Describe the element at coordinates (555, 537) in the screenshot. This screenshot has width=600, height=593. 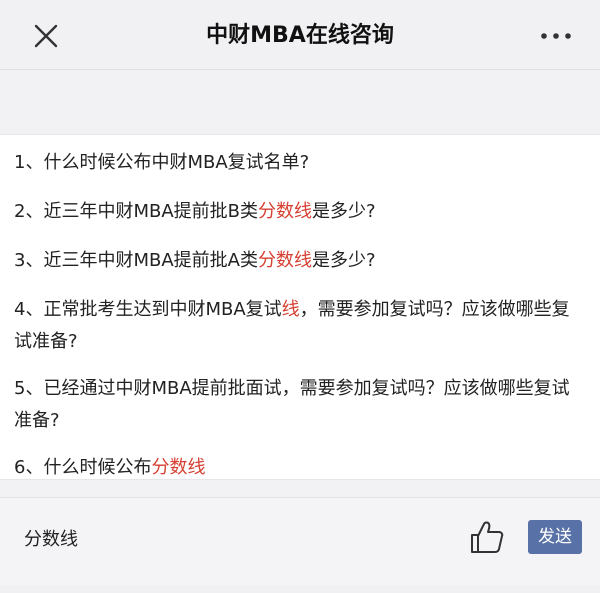
I see `send-button: 发送` at that location.